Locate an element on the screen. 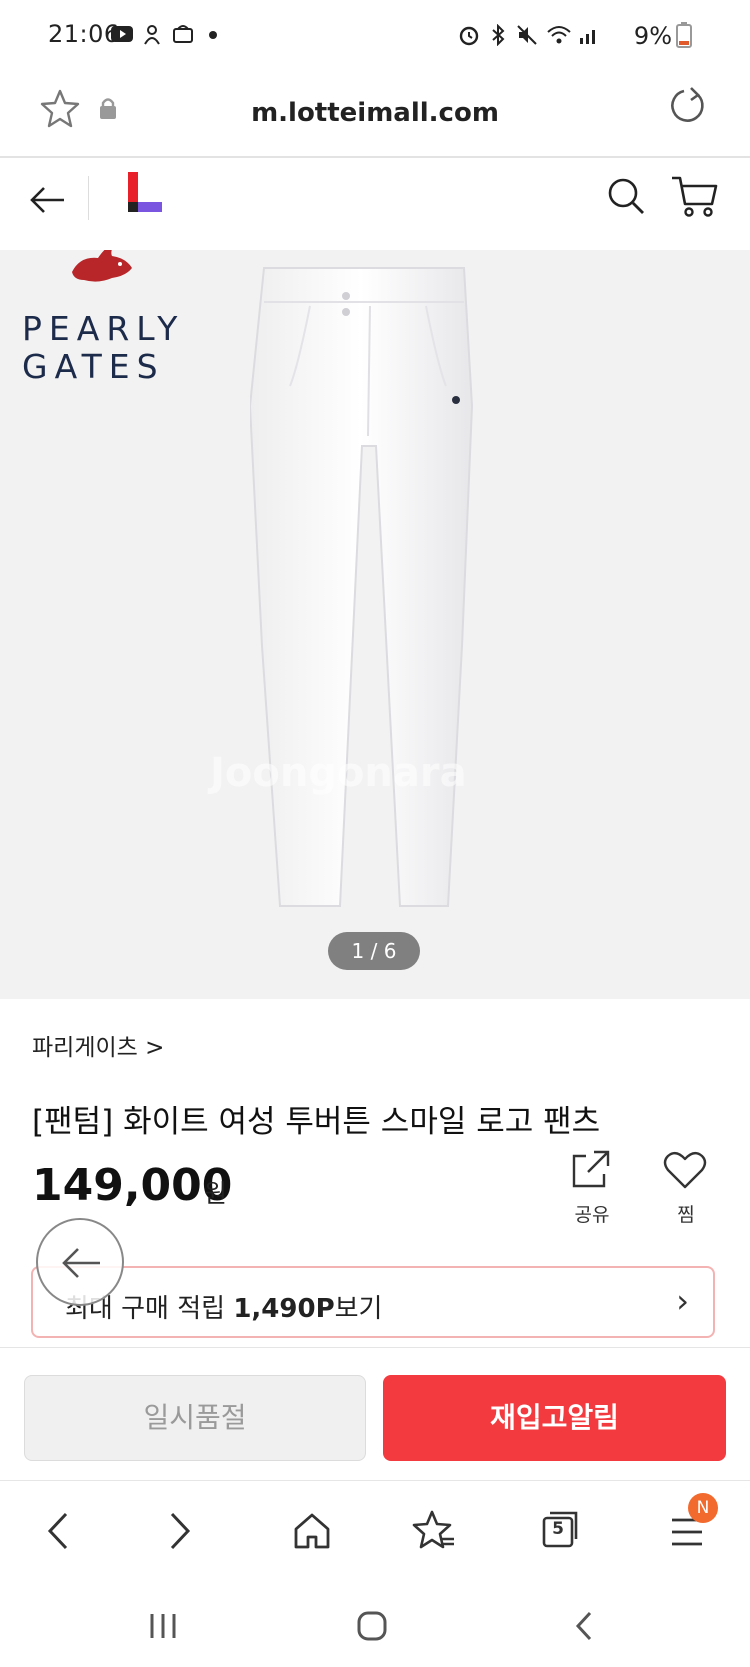 The width and height of the screenshot is (750, 1667). recent-apps-icon is located at coordinates (163, 1626).